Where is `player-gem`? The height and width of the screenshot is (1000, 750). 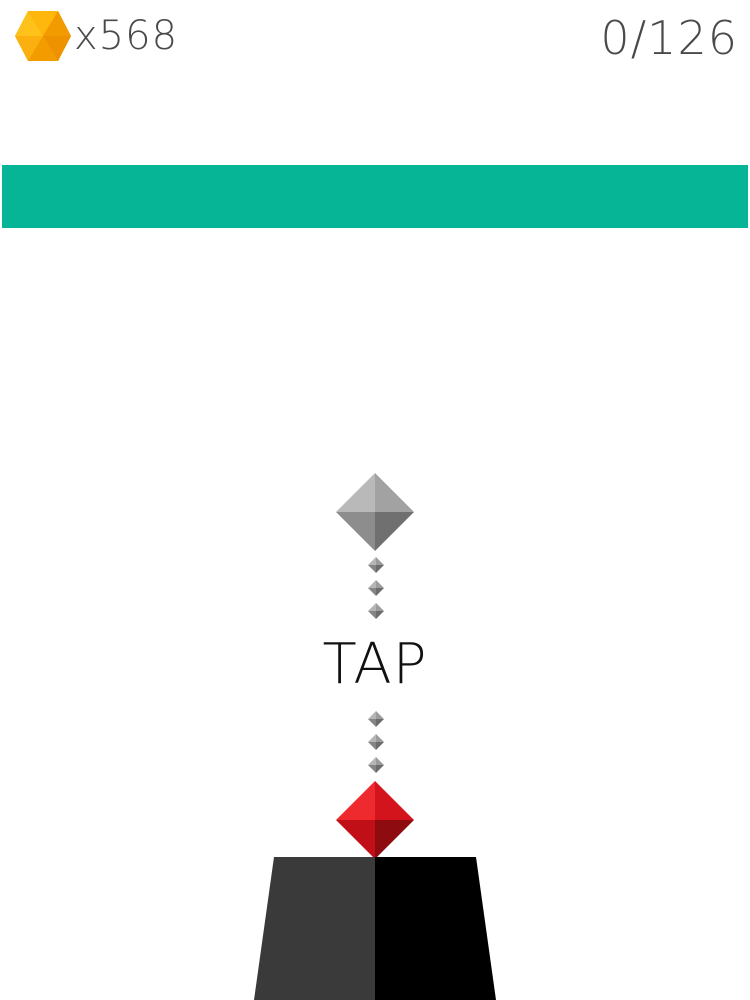
player-gem is located at coordinates (375, 820).